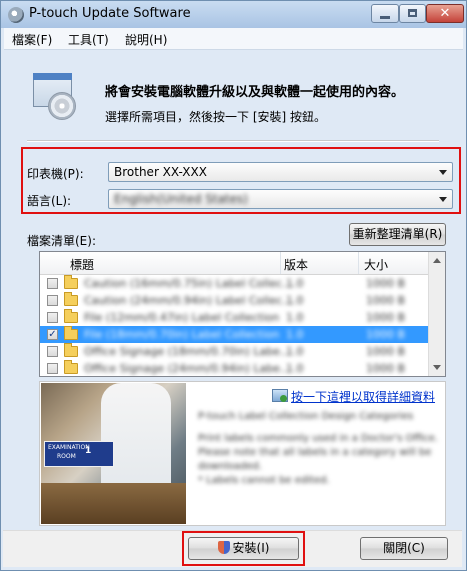 The height and width of the screenshot is (571, 467). Describe the element at coordinates (436, 314) in the screenshot. I see `vertical-scrollbar` at that location.